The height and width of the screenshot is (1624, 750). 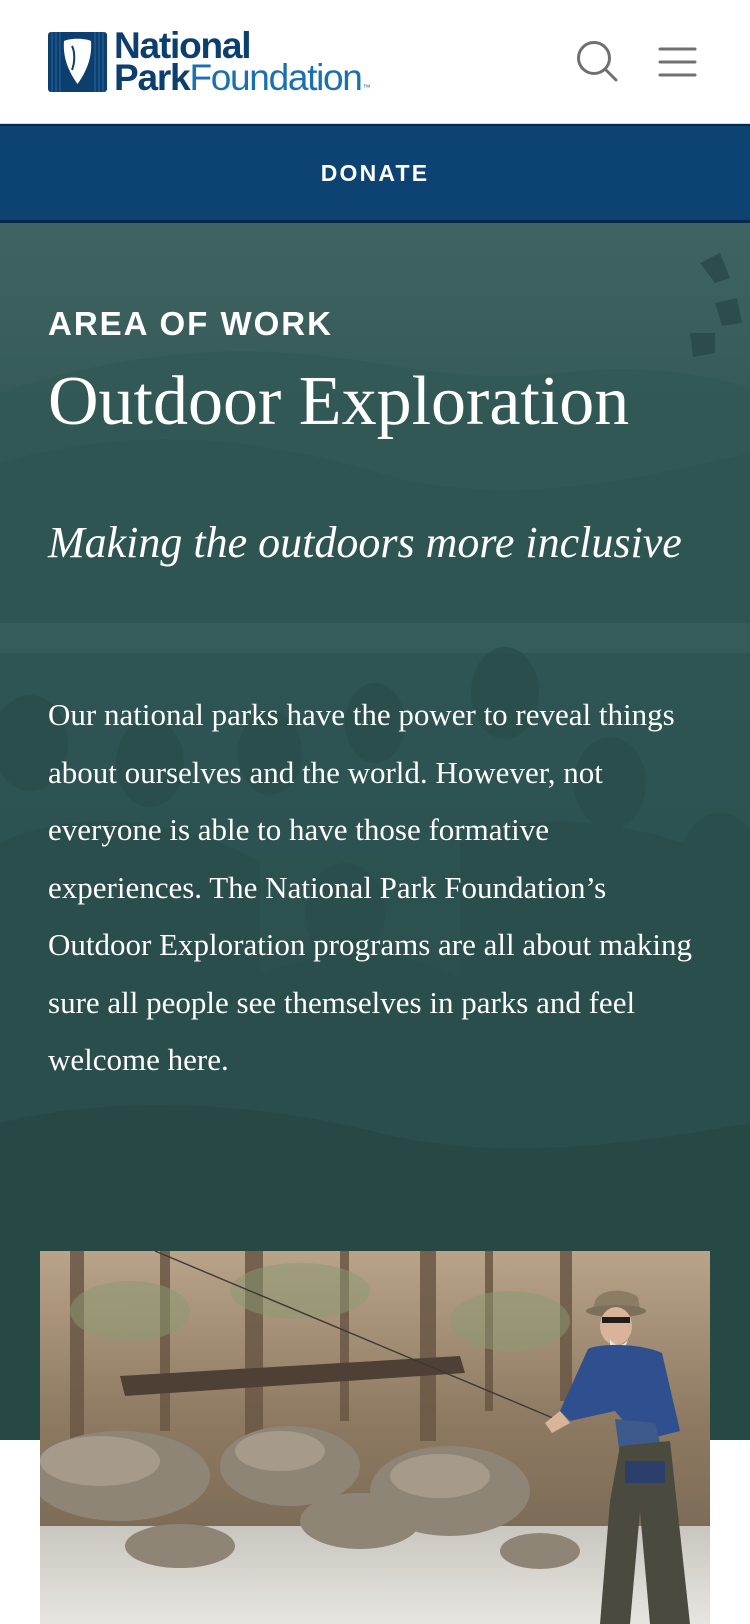 I want to click on site-header: National ParkFoundation™, so click(x=375, y=62).